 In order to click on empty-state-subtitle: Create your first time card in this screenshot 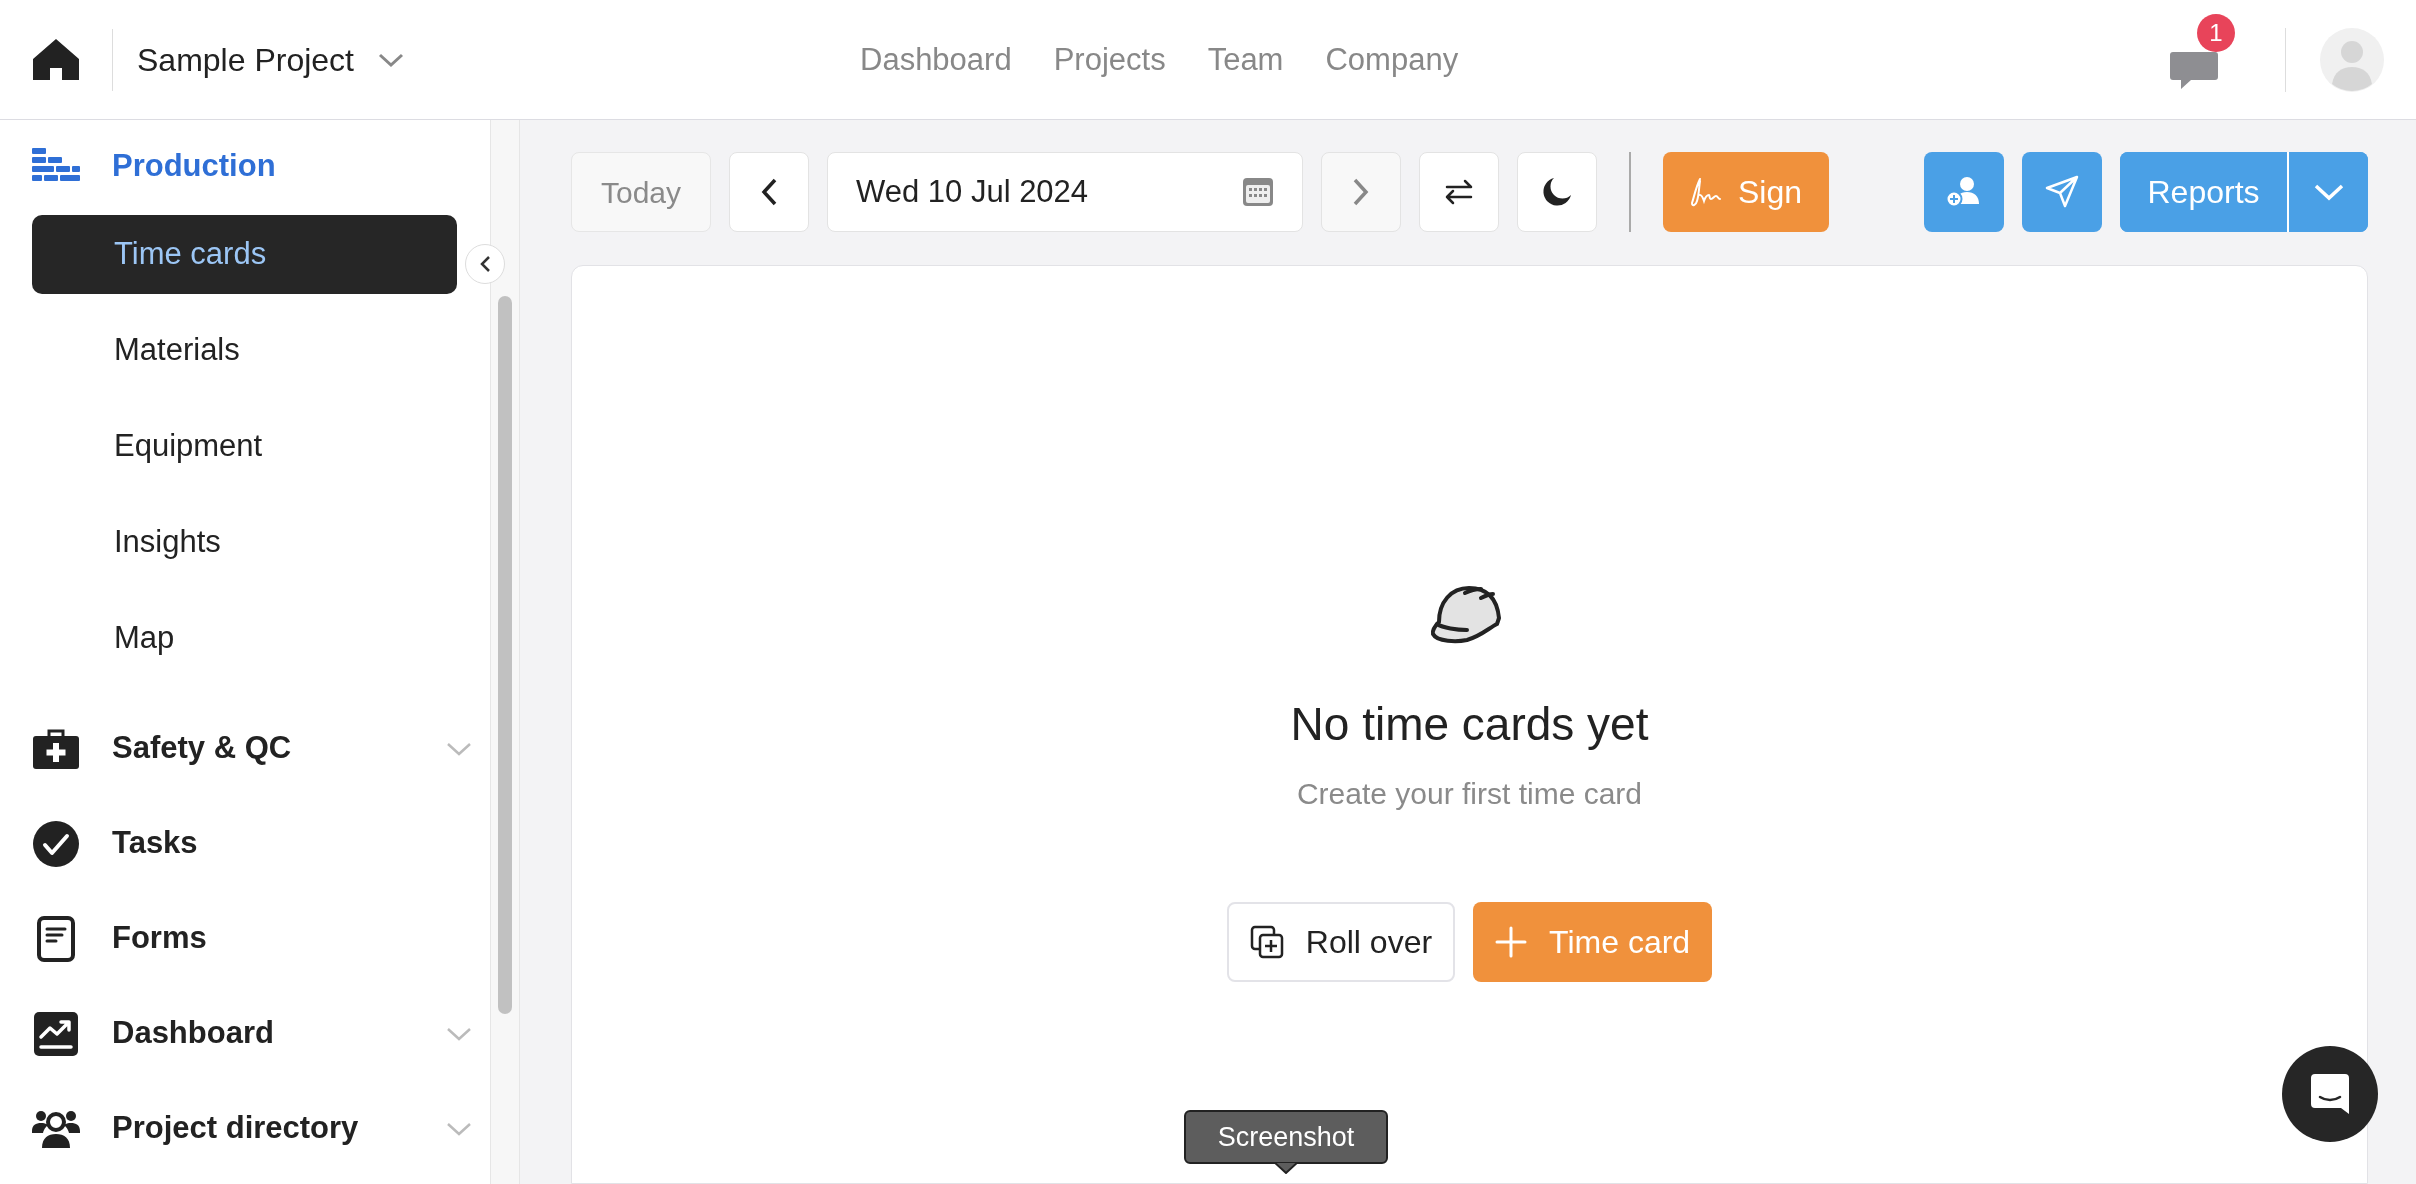, I will do `click(1469, 794)`.